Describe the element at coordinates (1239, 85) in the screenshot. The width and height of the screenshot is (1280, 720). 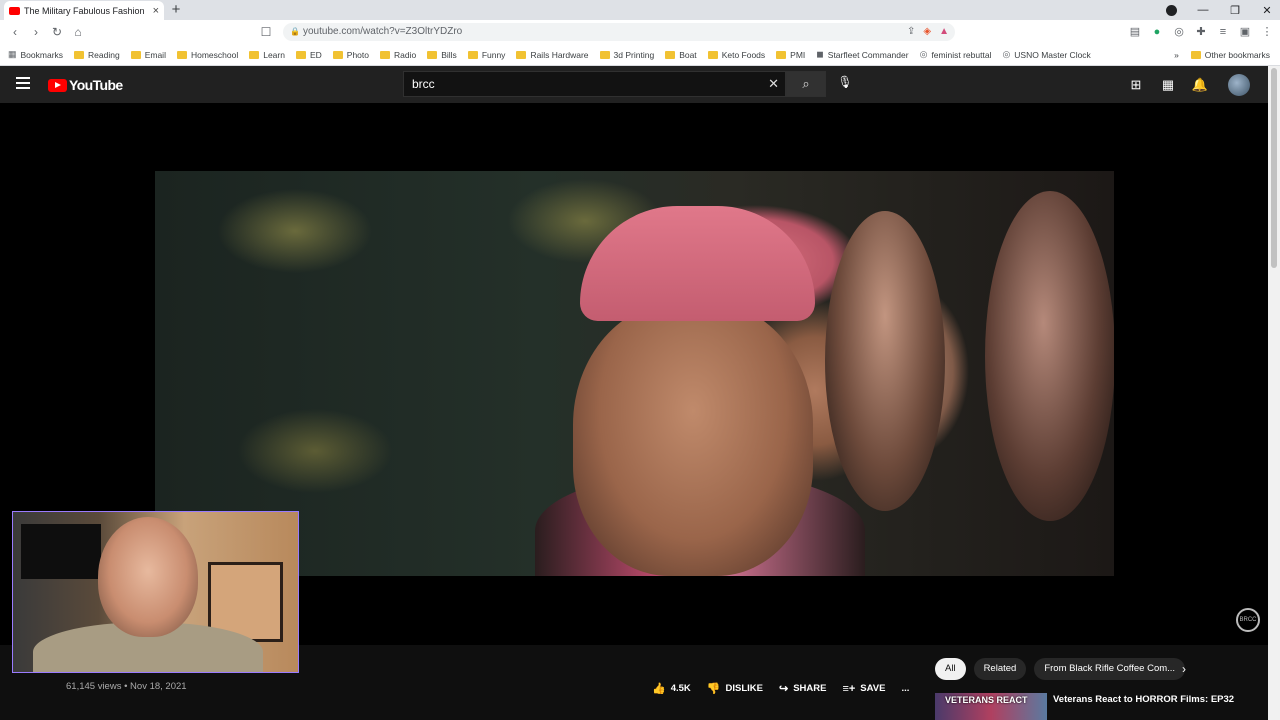
I see `account-avatar` at that location.